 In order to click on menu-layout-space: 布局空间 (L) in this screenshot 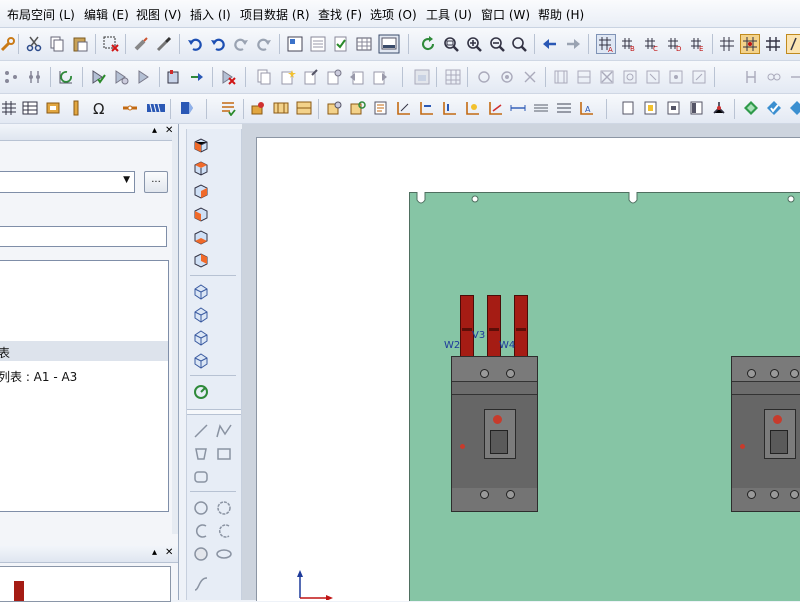, I will do `click(41, 14)`.